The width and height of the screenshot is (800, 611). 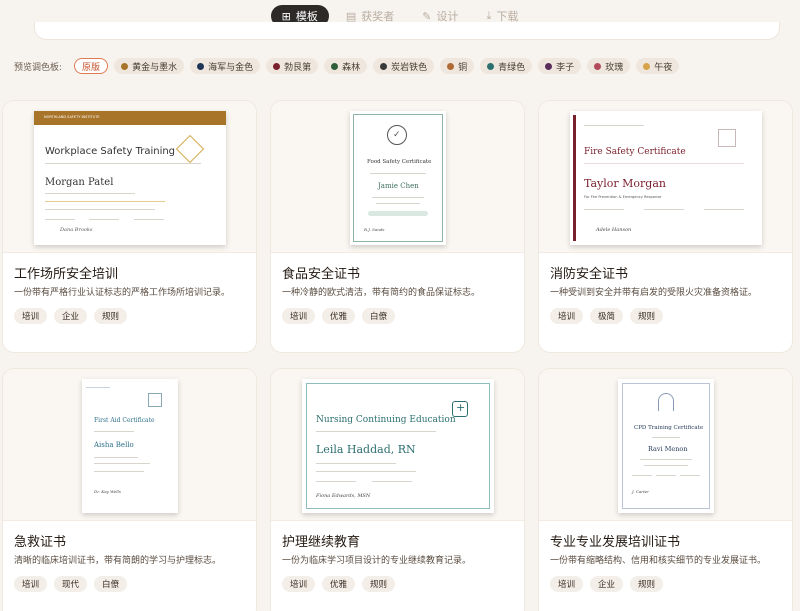 What do you see at coordinates (658, 561) in the screenshot?
I see `card-description: 一份带有缩略结构、信用和核实细节的专业发展证书。` at bounding box center [658, 561].